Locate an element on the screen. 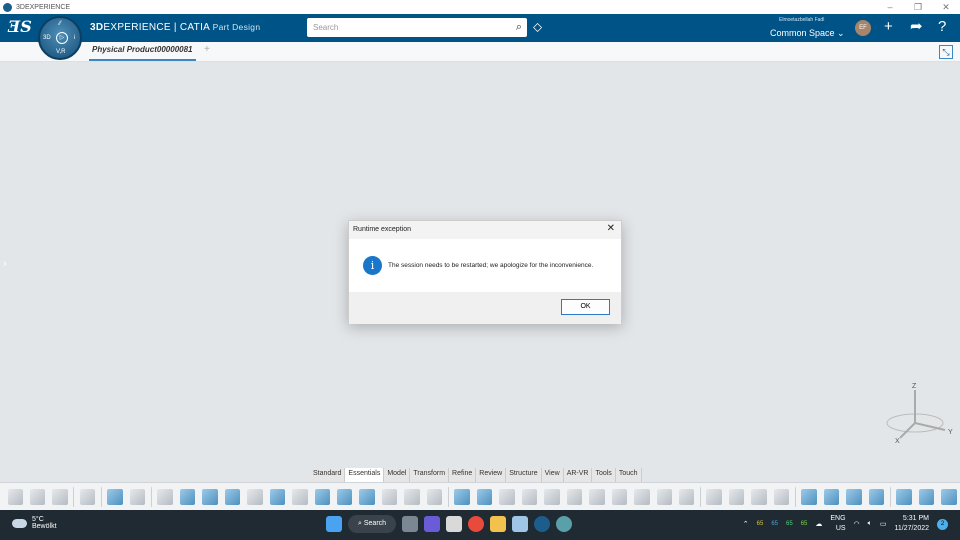 This screenshot has height=540, width=960. tab-transform: Transform is located at coordinates (430, 475).